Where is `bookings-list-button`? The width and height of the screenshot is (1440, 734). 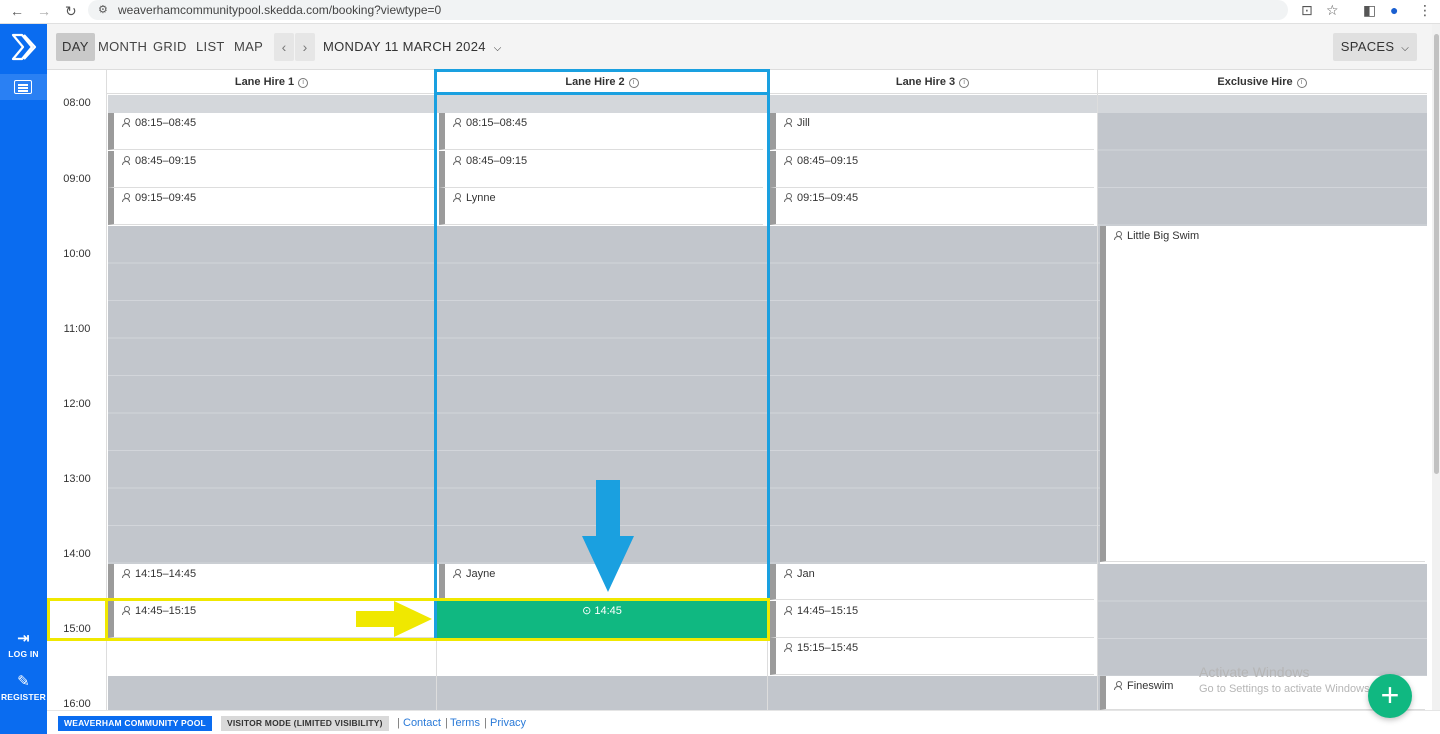 bookings-list-button is located at coordinates (23, 87).